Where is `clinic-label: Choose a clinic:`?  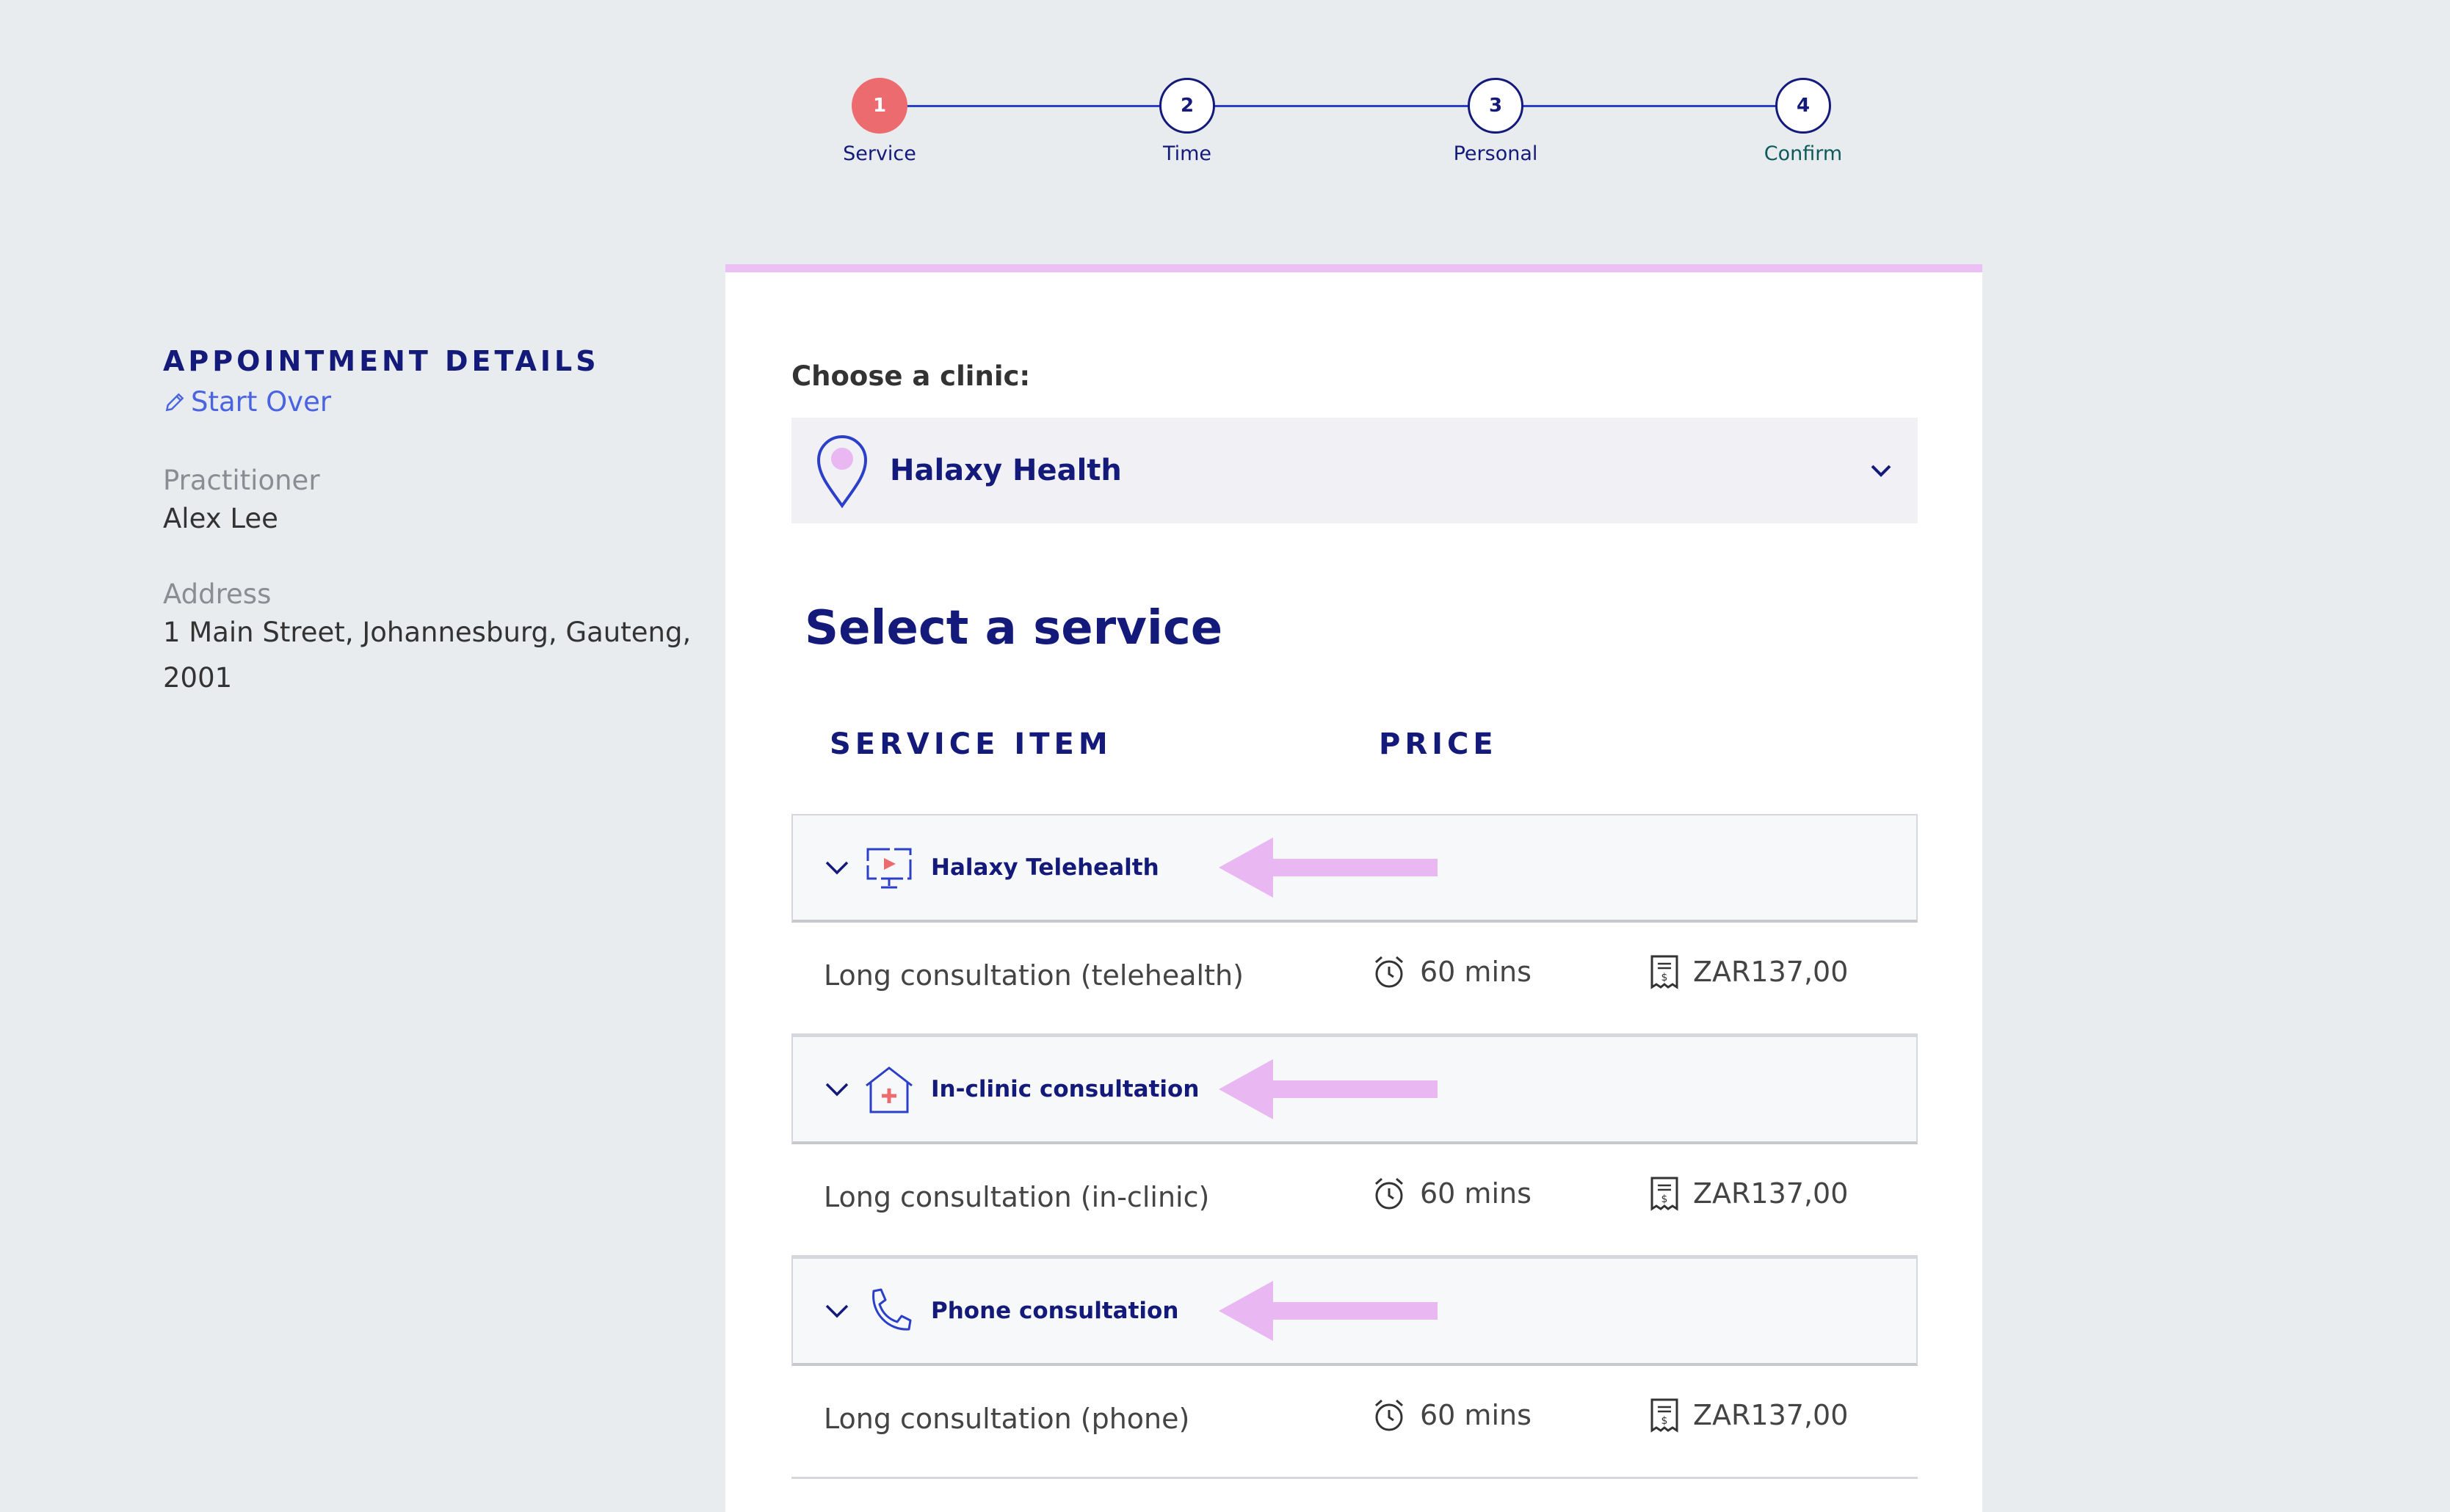 clinic-label: Choose a clinic: is located at coordinates (911, 376).